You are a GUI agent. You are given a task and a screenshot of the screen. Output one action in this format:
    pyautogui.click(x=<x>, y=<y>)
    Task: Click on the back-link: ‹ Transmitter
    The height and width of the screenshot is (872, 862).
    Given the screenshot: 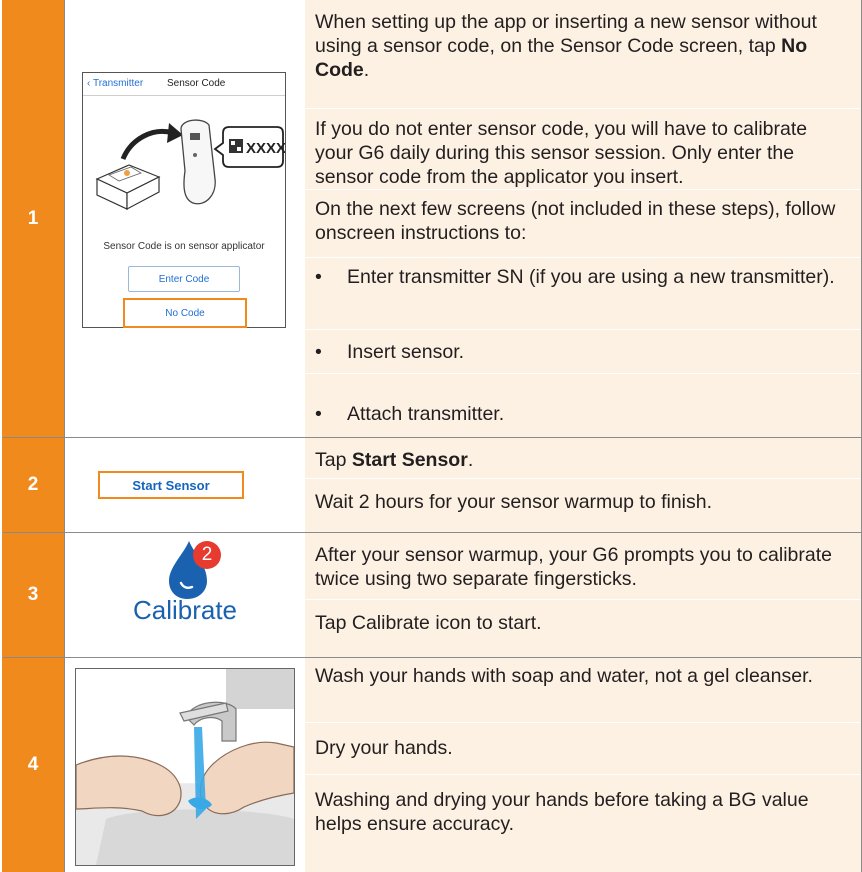 What is the action you would take?
    pyautogui.click(x=115, y=83)
    